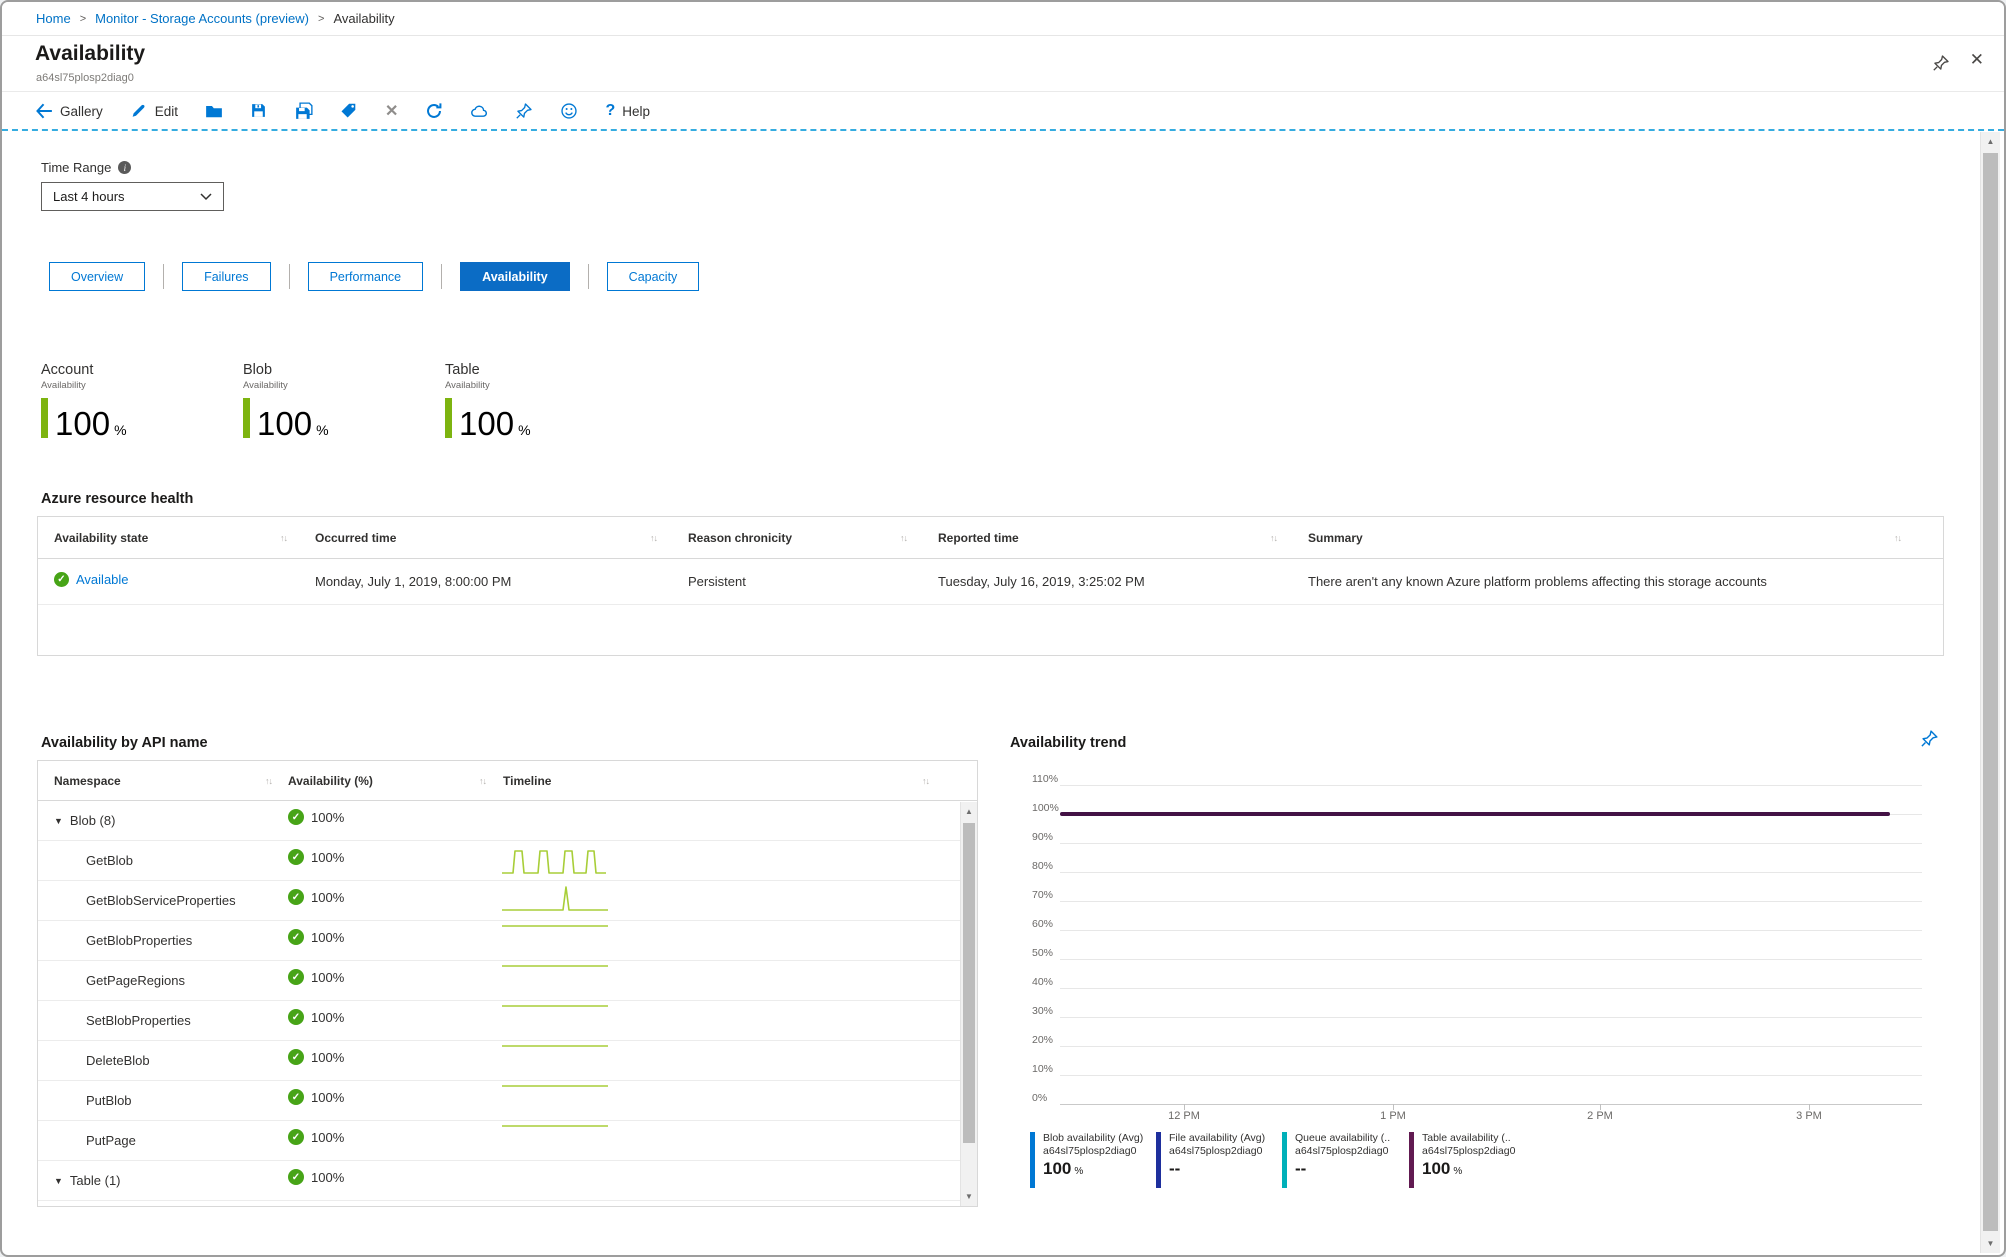  I want to click on tab-capacity: Capacity, so click(653, 276).